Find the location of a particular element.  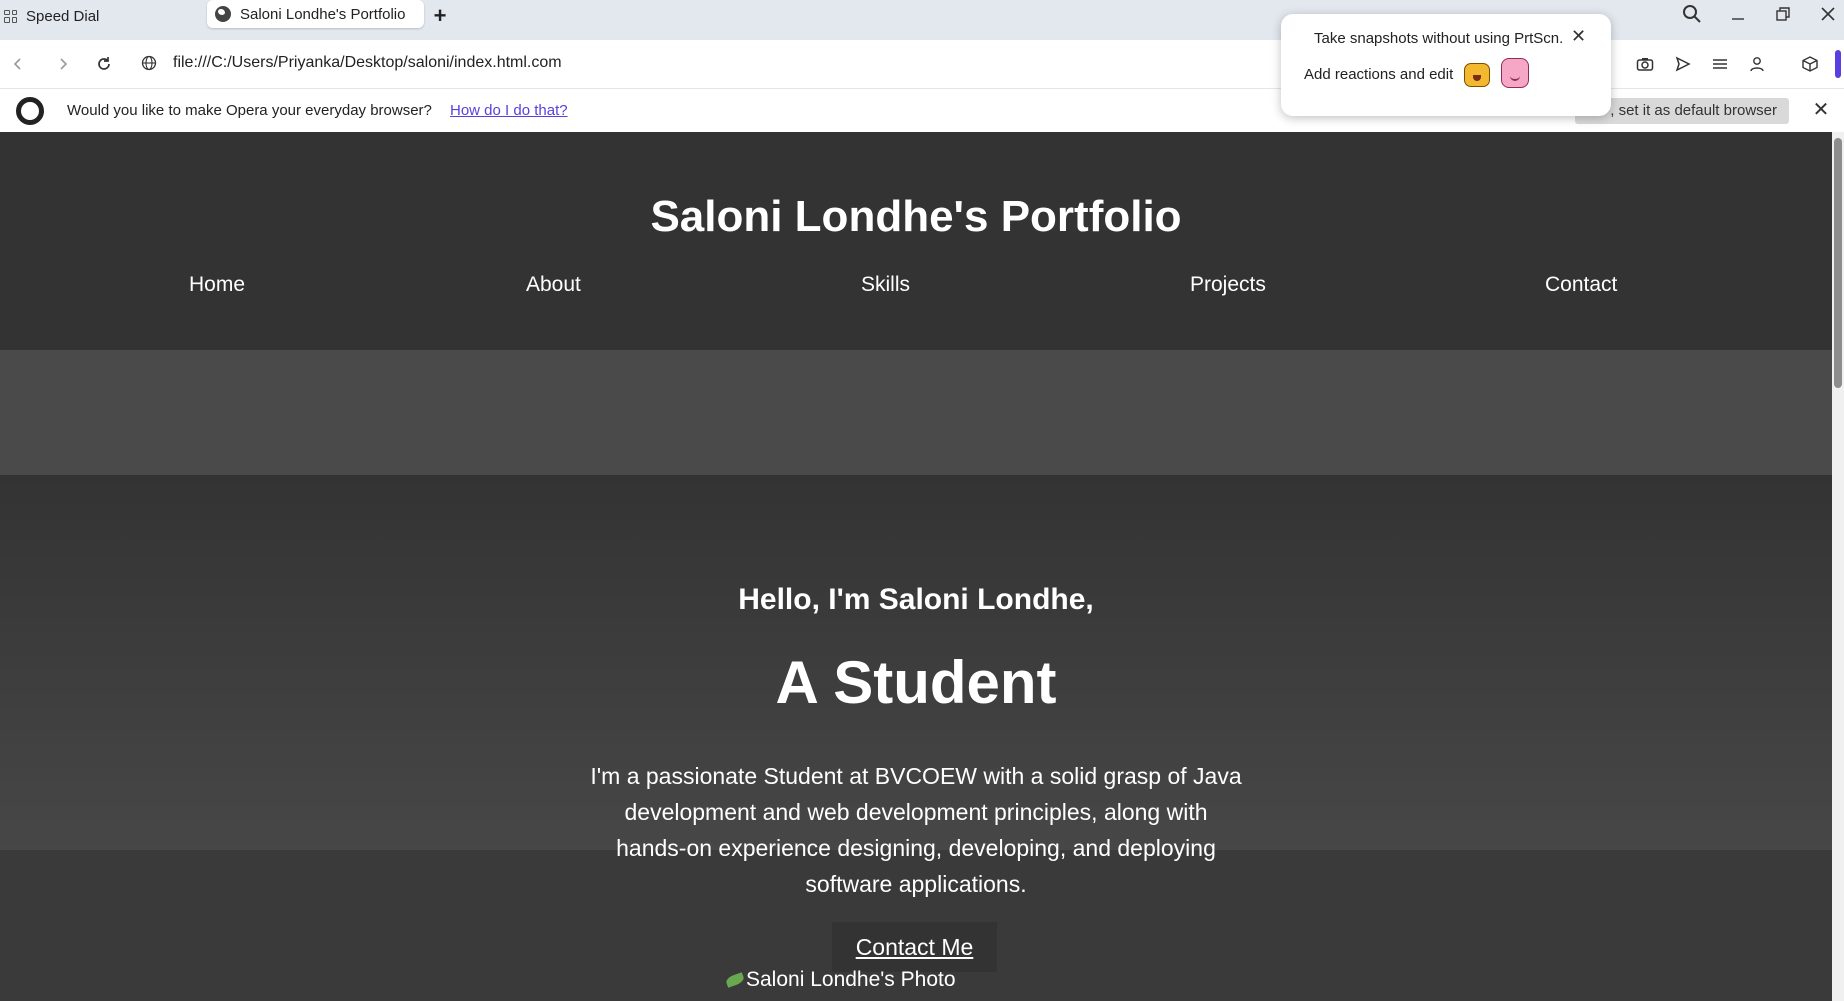

reaction-pink-face-icon is located at coordinates (1515, 73).